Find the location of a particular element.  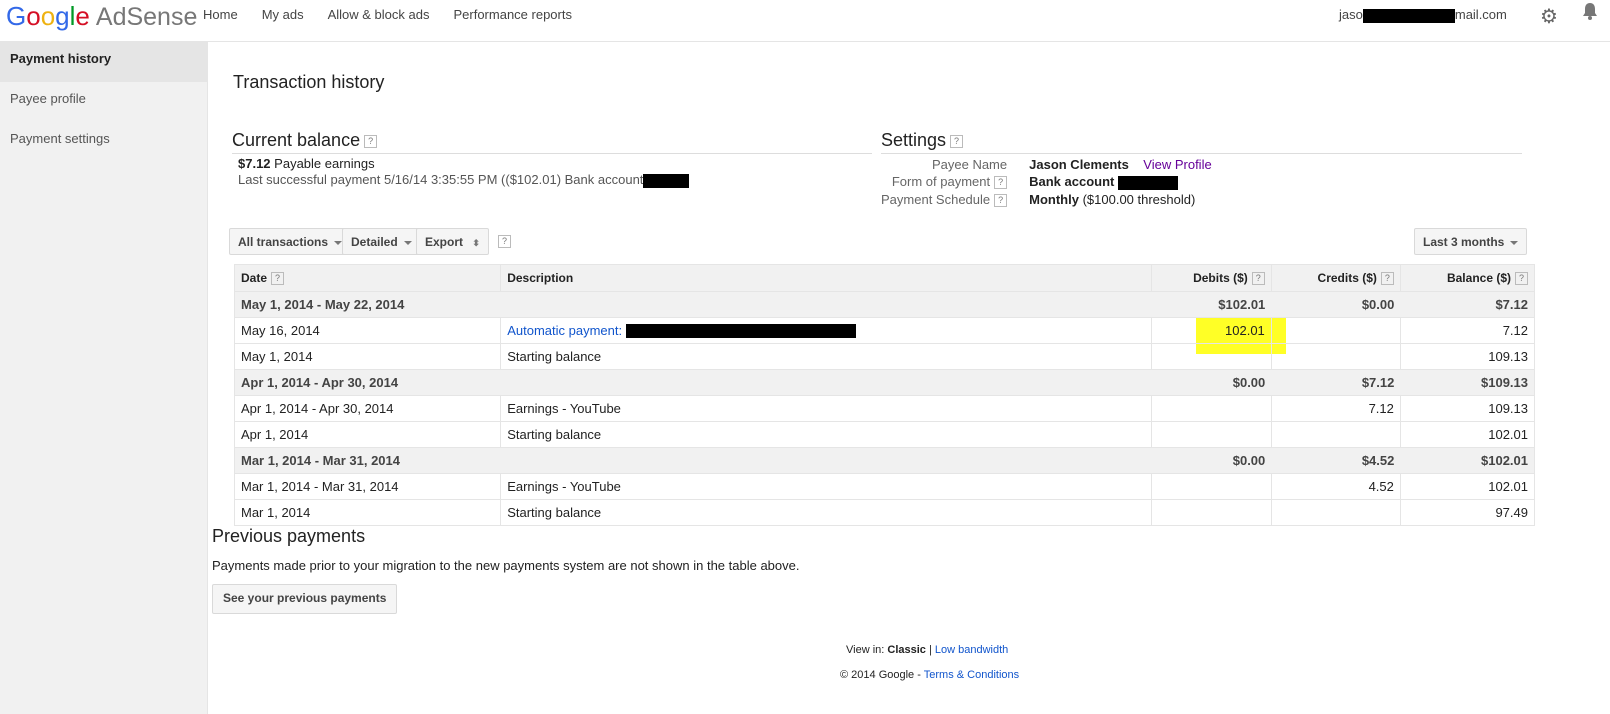

copyright-footer: © 2014 Google - Terms & Conditions is located at coordinates (930, 675).